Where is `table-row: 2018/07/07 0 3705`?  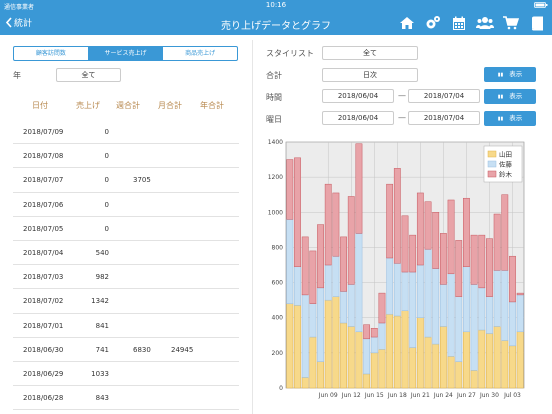 table-row: 2018/07/07 0 3705 is located at coordinates (126, 180).